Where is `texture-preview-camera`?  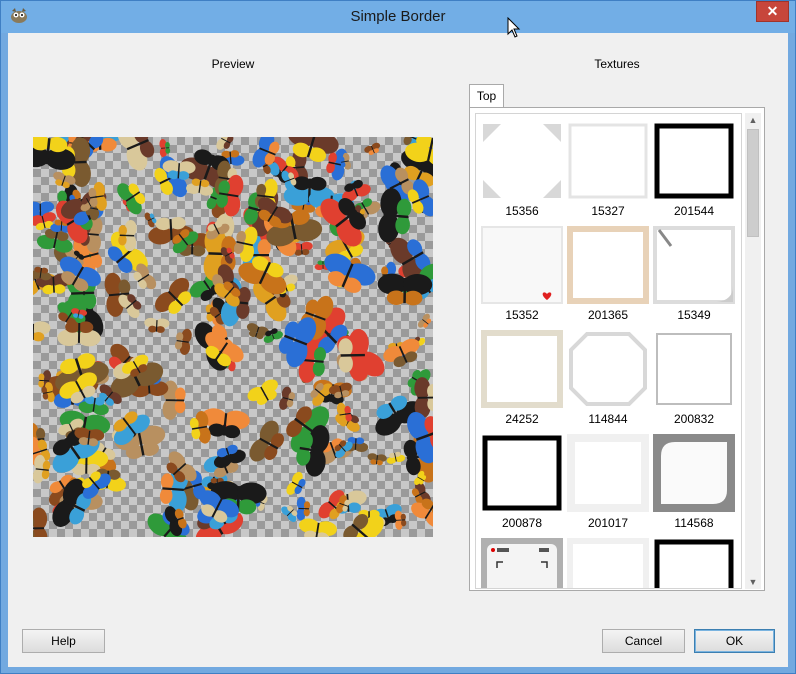 texture-preview-camera is located at coordinates (522, 563).